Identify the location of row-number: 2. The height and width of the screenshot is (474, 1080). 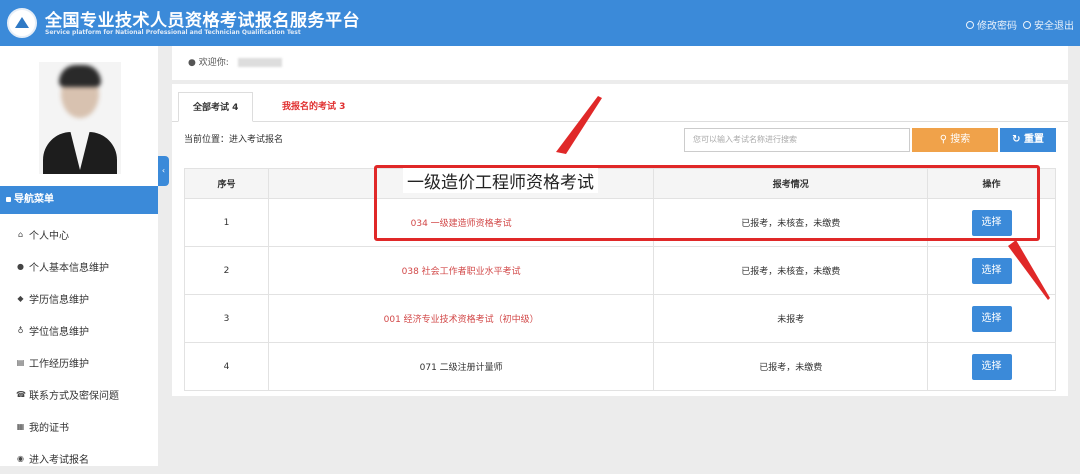
(226, 270).